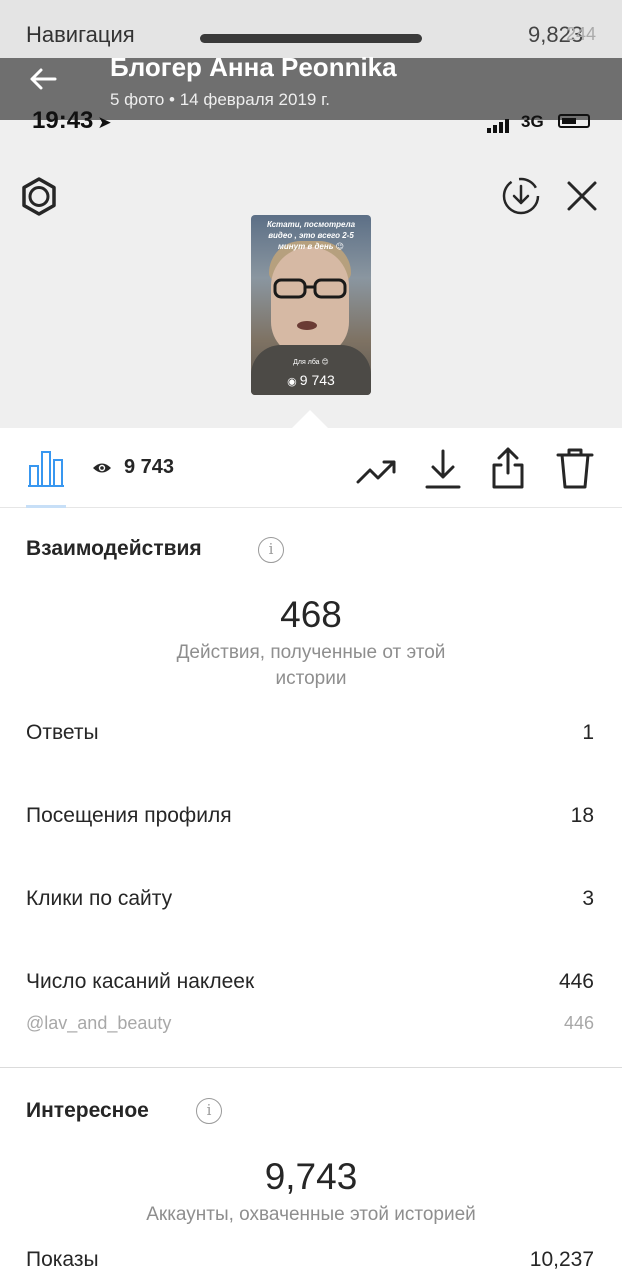 This screenshot has width=622, height=1280. What do you see at coordinates (561, 1259) in the screenshot?
I see `impressions-value: 10,237` at bounding box center [561, 1259].